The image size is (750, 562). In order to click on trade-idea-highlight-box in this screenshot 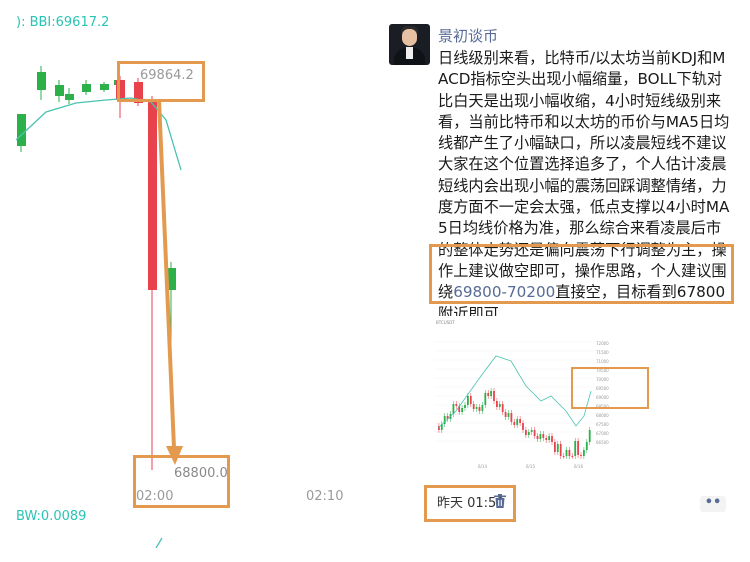, I will do `click(581, 274)`.